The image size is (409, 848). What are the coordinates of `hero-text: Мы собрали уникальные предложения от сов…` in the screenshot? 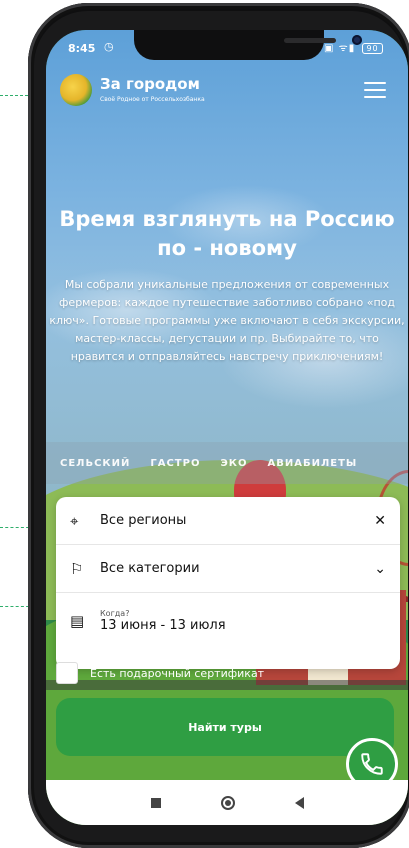 It's located at (227, 320).